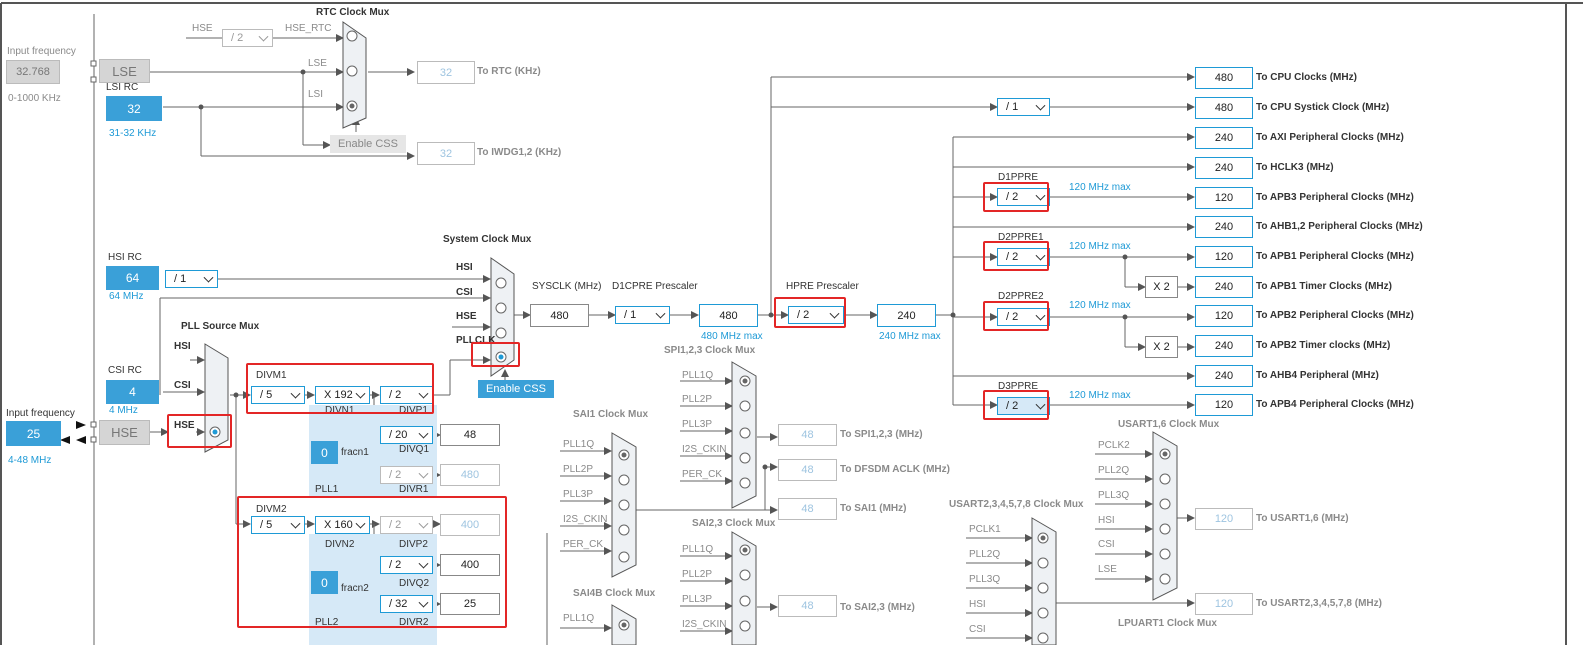  I want to click on sysclk-label: SYSCLK (MHz), so click(567, 286).